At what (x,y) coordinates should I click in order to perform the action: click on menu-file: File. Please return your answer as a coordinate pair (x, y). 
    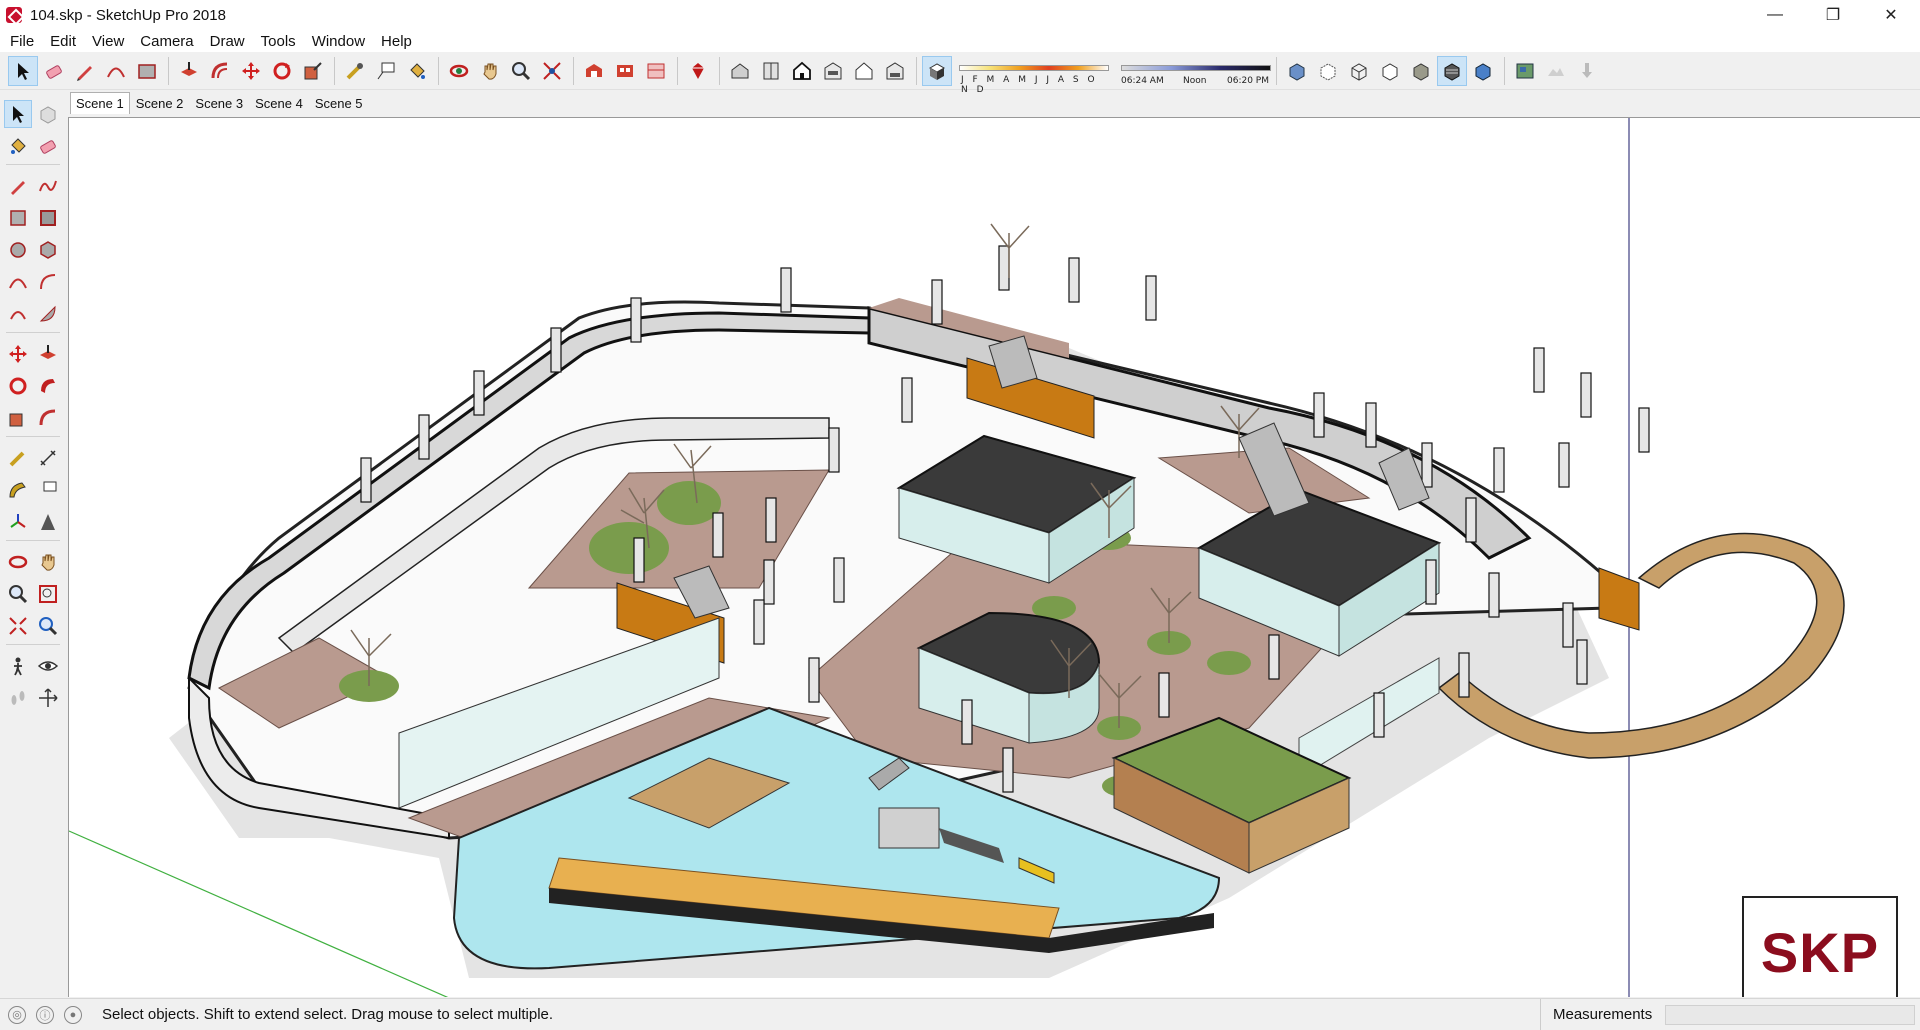
    Looking at the image, I should click on (22, 41).